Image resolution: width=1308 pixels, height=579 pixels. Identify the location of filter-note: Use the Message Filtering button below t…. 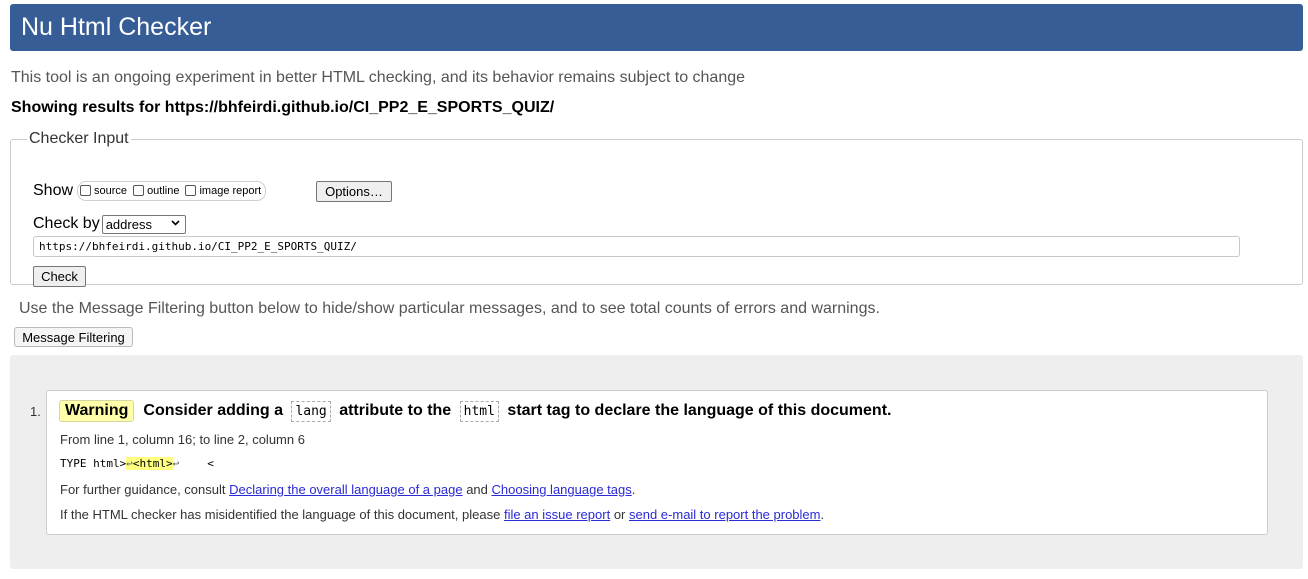
(449, 308).